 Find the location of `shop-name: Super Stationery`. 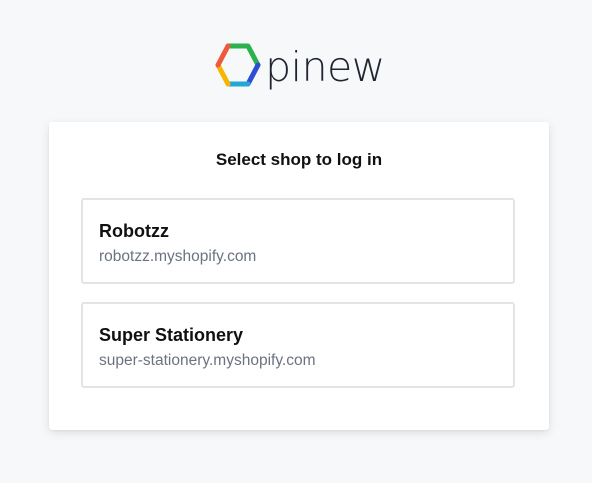

shop-name: Super Stationery is located at coordinates (171, 335).